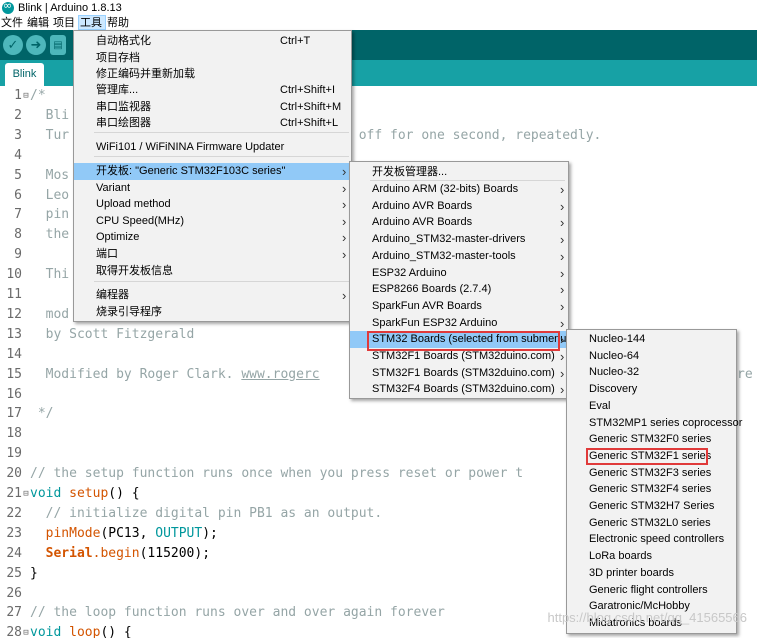 Image resolution: width=757 pixels, height=638 pixels. What do you see at coordinates (24, 74) in the screenshot?
I see `tab-blink: Blink` at bounding box center [24, 74].